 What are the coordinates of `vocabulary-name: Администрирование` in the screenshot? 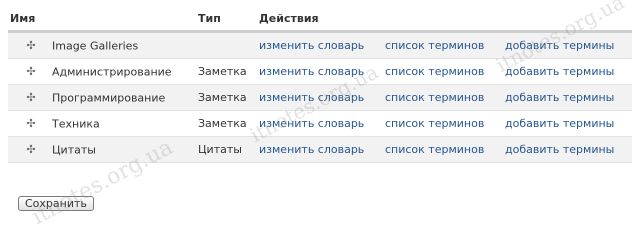 It's located at (112, 72).